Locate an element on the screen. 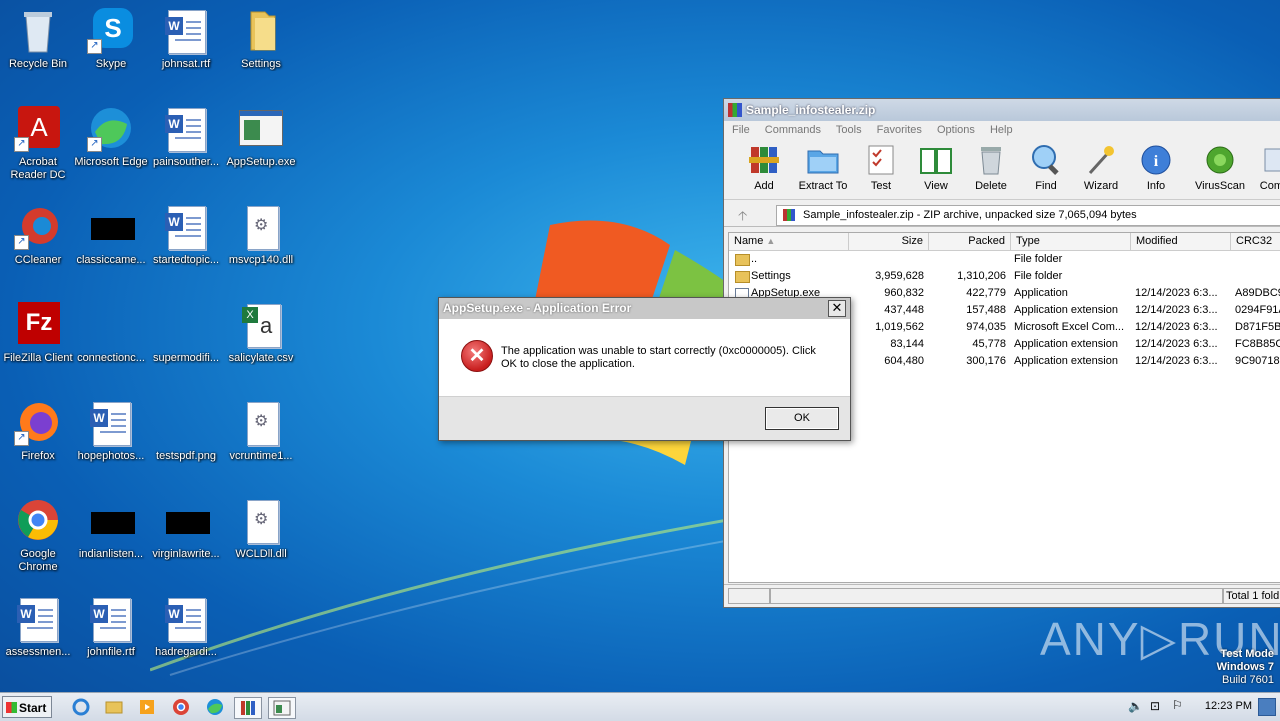 This screenshot has width=1280, height=721. filezilla-icon: Fz is located at coordinates (38, 325).